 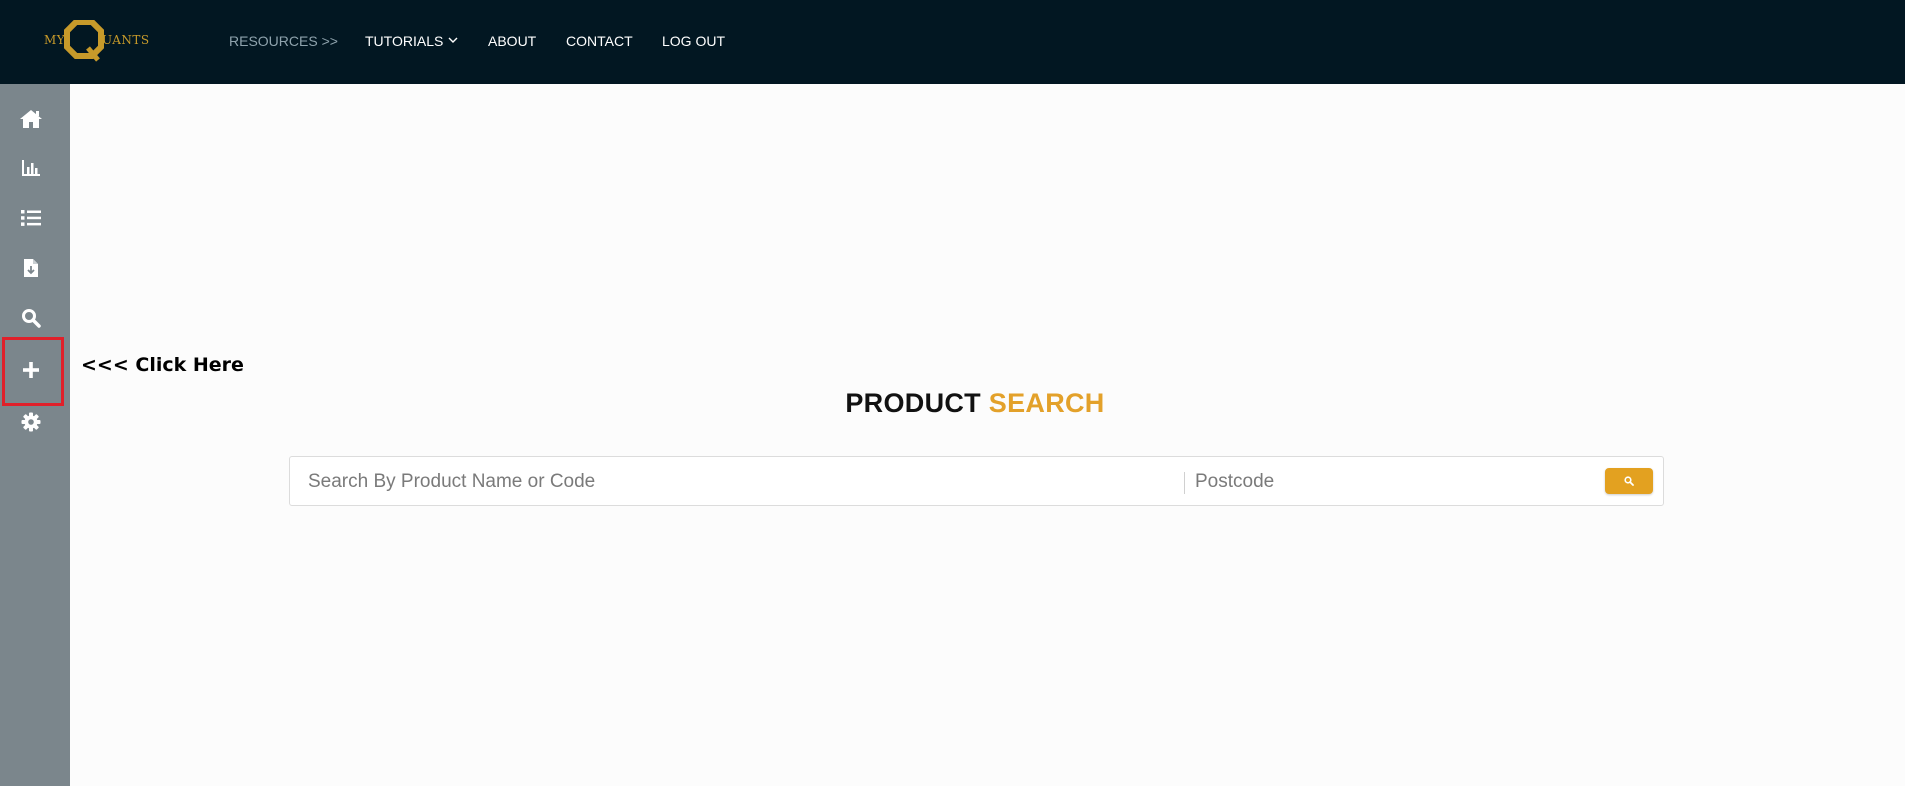 I want to click on list-icon, so click(x=31, y=218).